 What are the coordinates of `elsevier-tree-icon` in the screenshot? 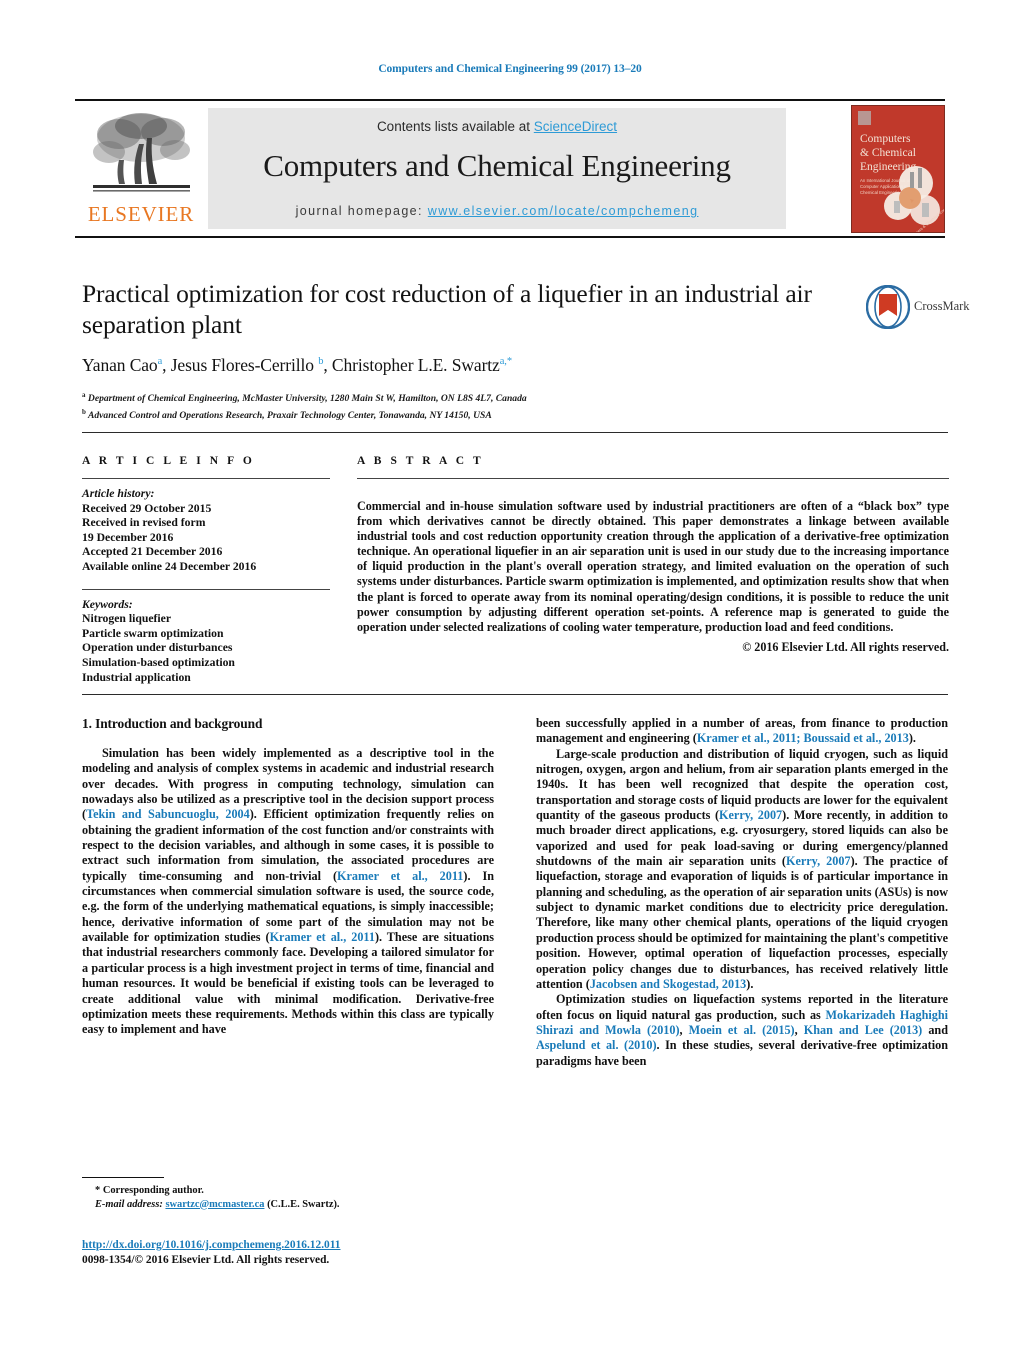 It's located at (141, 154).